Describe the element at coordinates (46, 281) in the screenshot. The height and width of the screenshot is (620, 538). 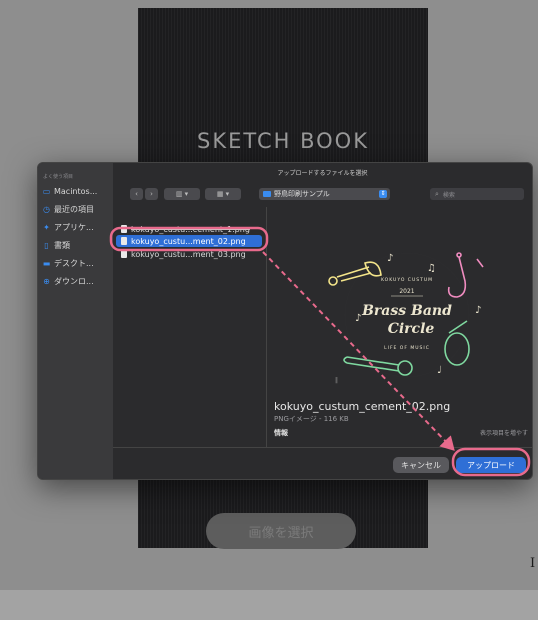
I see `download-icon: ⊕` at that location.